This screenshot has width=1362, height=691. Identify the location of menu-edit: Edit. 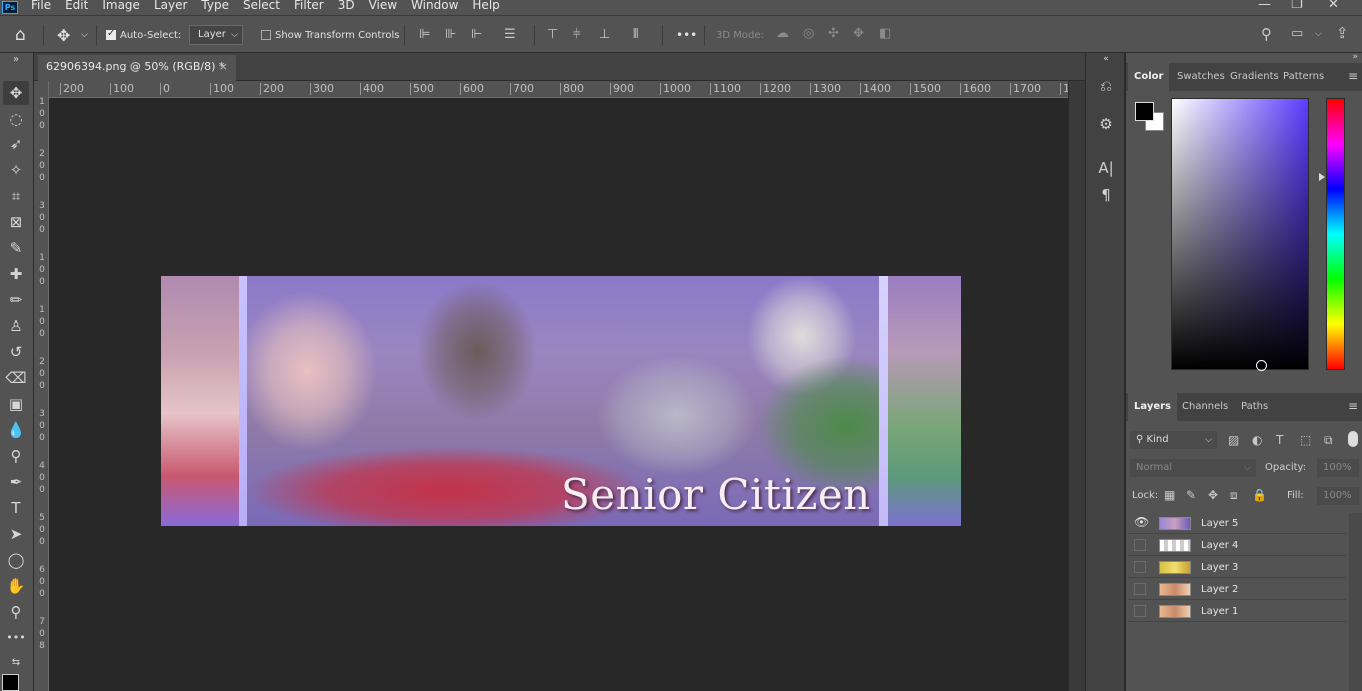
(76, 6).